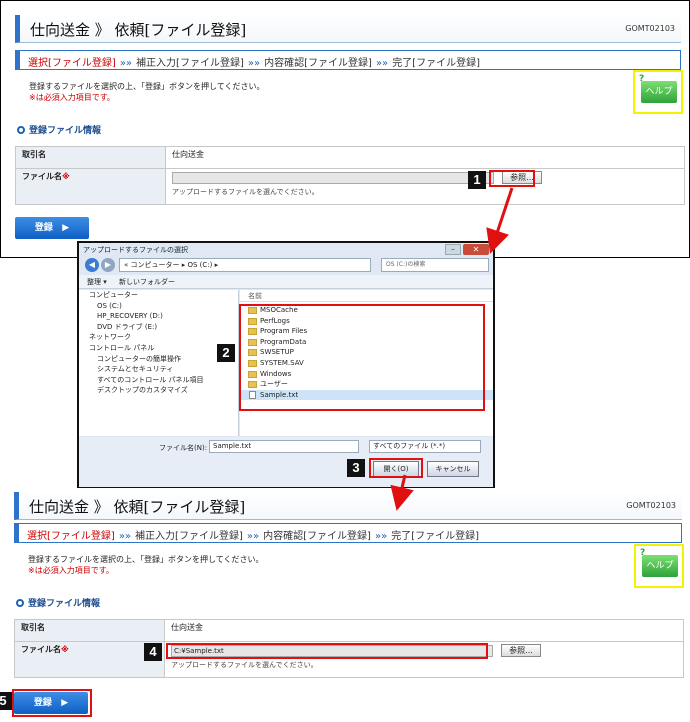 This screenshot has height=722, width=690. I want to click on tree-item: コンピューターの簡単操作, so click(158, 359).